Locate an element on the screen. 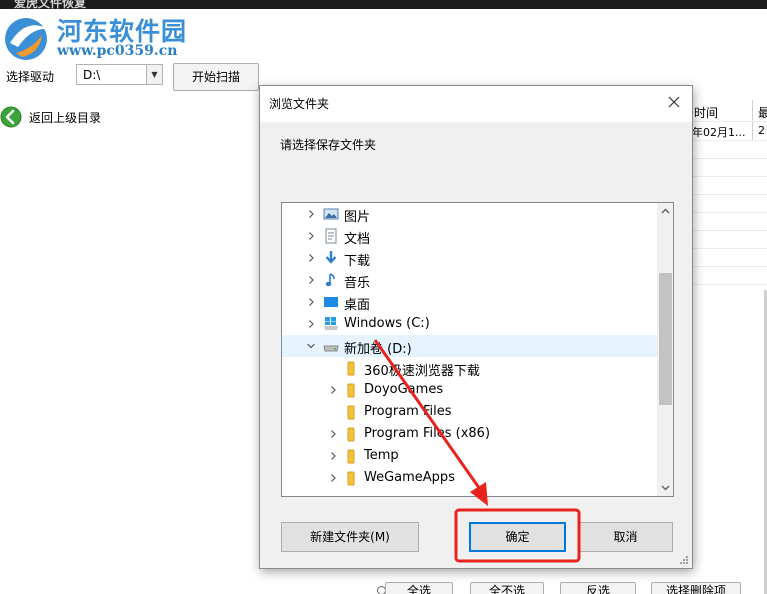  column-divider is located at coordinates (752, 120).